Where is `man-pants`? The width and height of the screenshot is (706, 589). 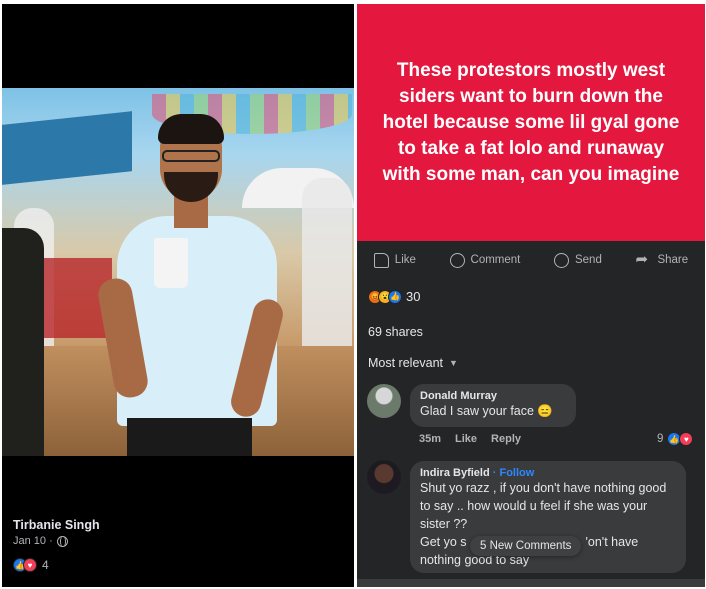
man-pants is located at coordinates (189, 437).